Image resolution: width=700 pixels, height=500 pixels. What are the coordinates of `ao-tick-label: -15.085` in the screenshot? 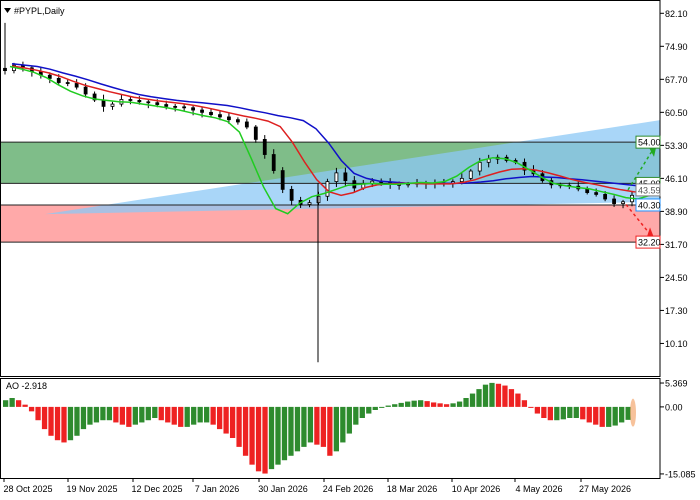 It's located at (680, 474).